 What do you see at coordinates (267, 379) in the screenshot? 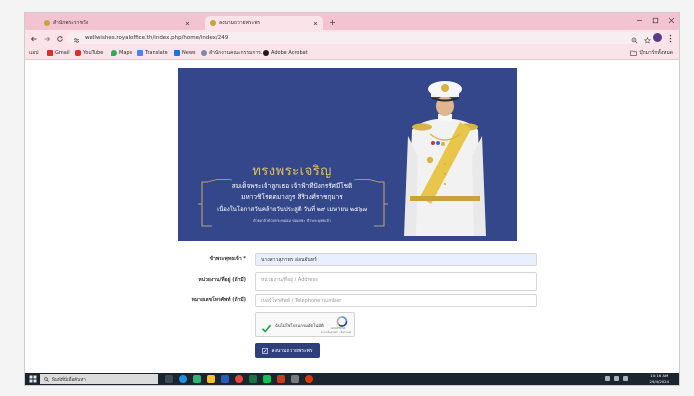
I see `line-icon` at bounding box center [267, 379].